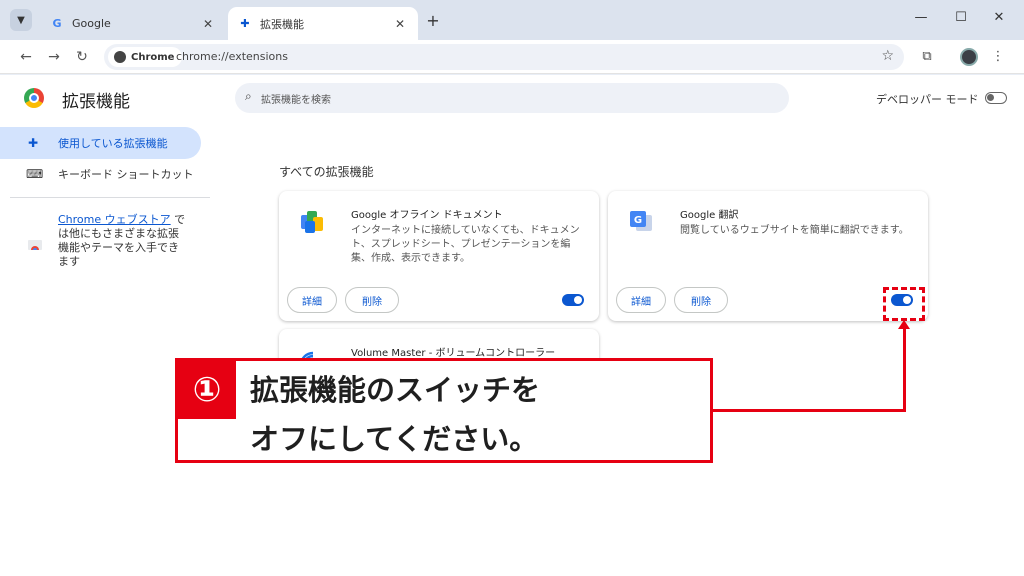 The image size is (1024, 576). What do you see at coordinates (133, 23) in the screenshot?
I see `tab-google: G Google ✕` at bounding box center [133, 23].